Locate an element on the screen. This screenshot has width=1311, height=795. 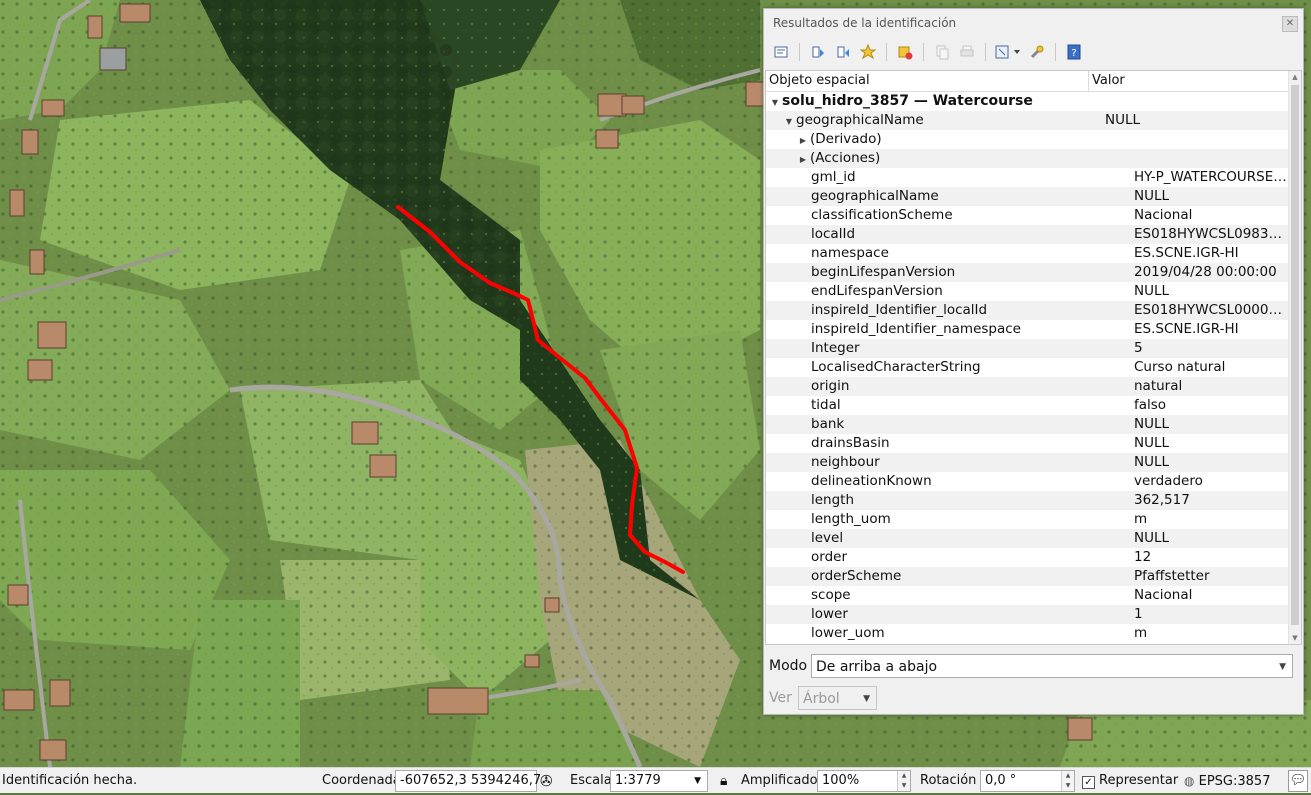
column-feature: Objeto espacial is located at coordinates (927, 81).